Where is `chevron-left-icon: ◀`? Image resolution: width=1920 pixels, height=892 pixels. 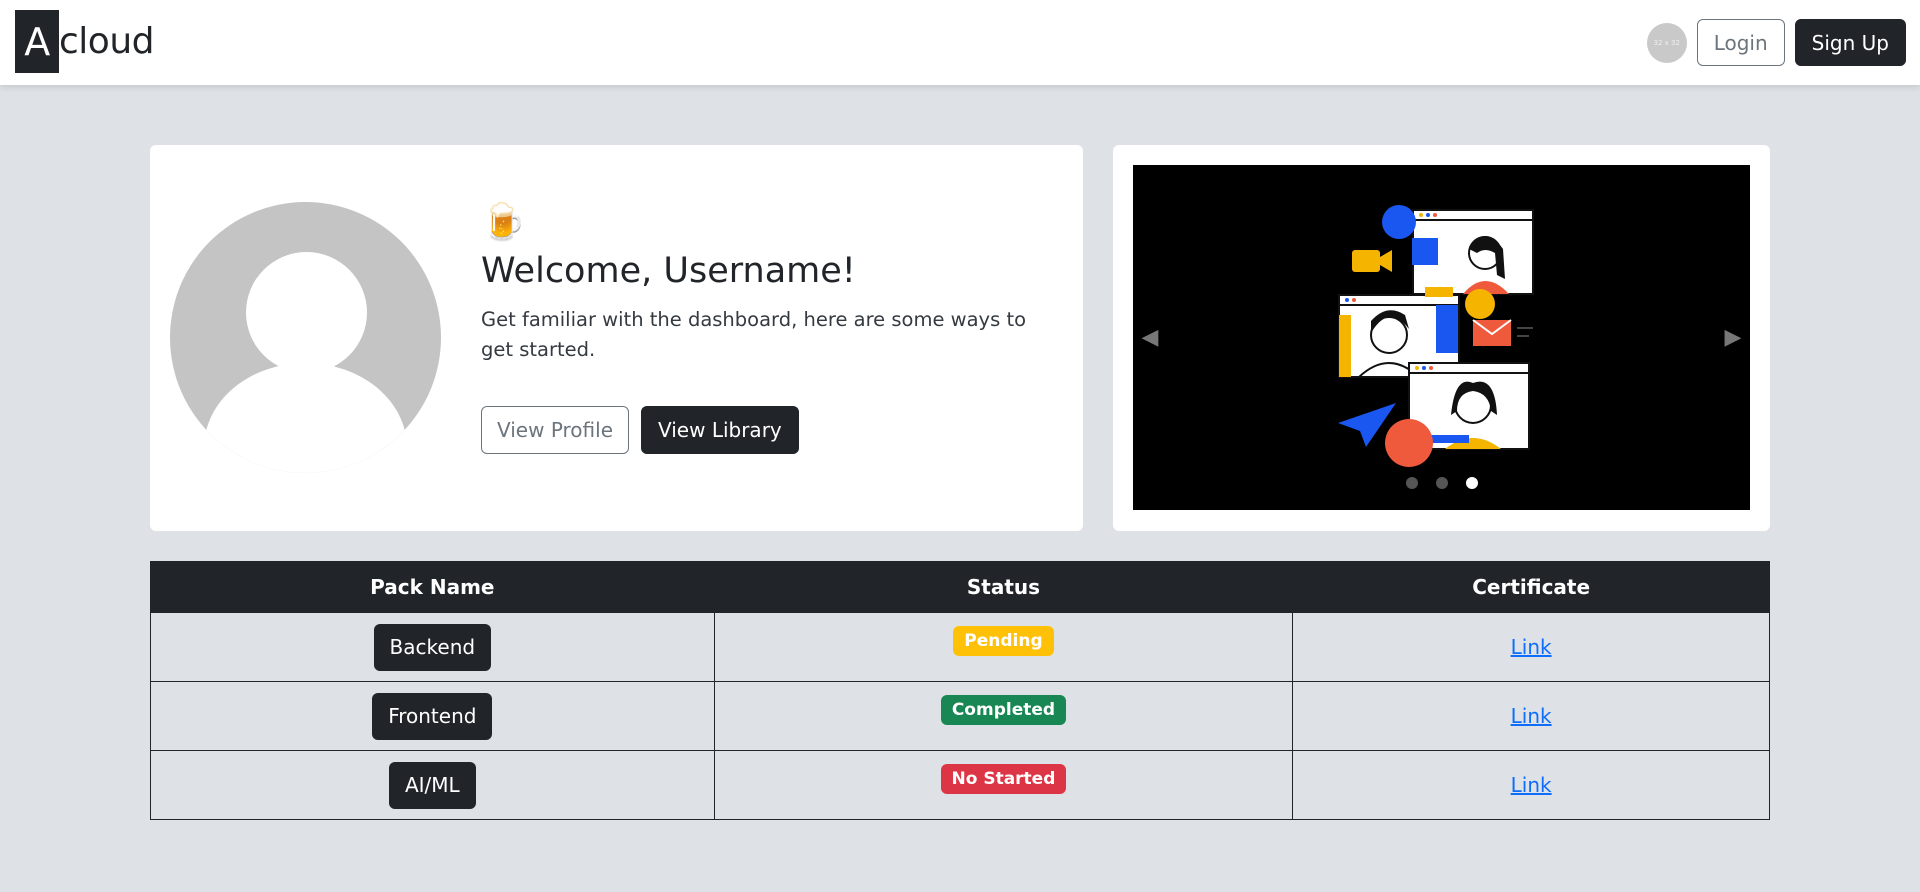
chevron-left-icon: ◀ is located at coordinates (1150, 337).